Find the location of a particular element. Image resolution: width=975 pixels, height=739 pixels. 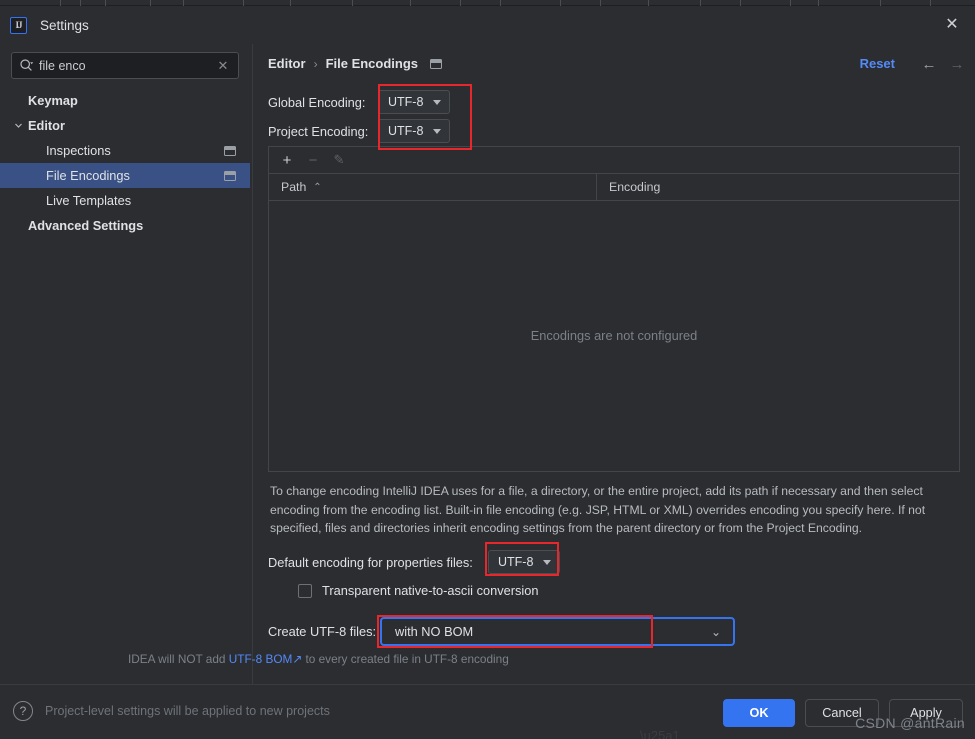

sidebar-item-label: Keymap is located at coordinates (53, 100).